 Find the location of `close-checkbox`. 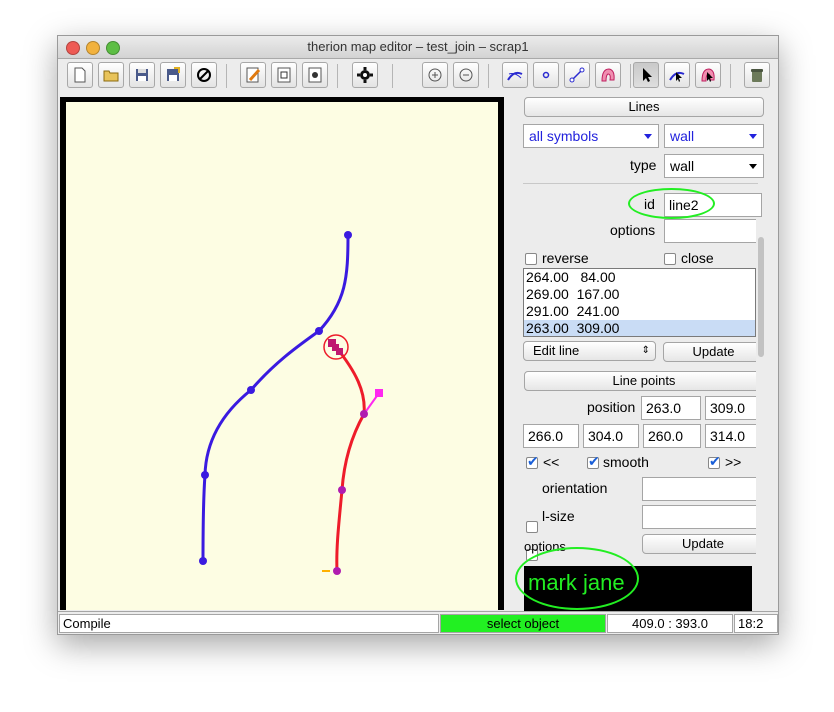

close-checkbox is located at coordinates (670, 259).